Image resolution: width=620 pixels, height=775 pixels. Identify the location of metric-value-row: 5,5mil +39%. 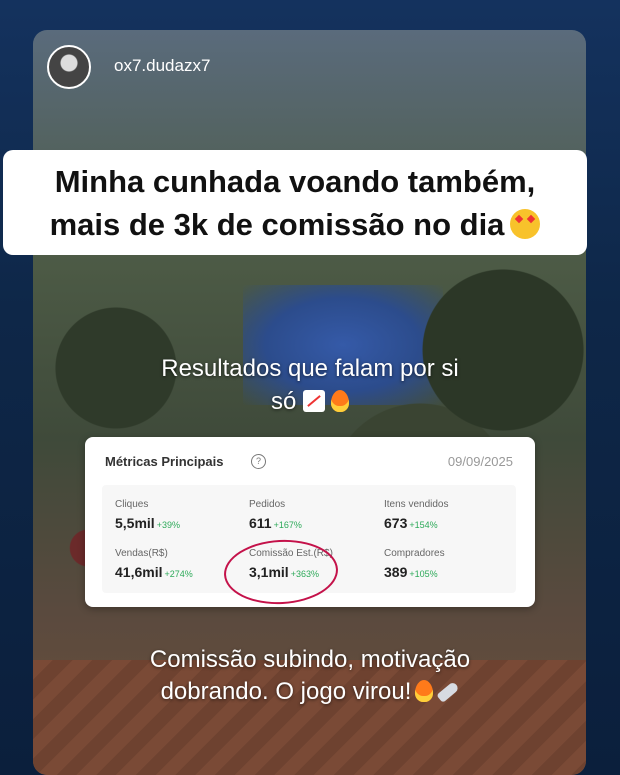
(147, 523).